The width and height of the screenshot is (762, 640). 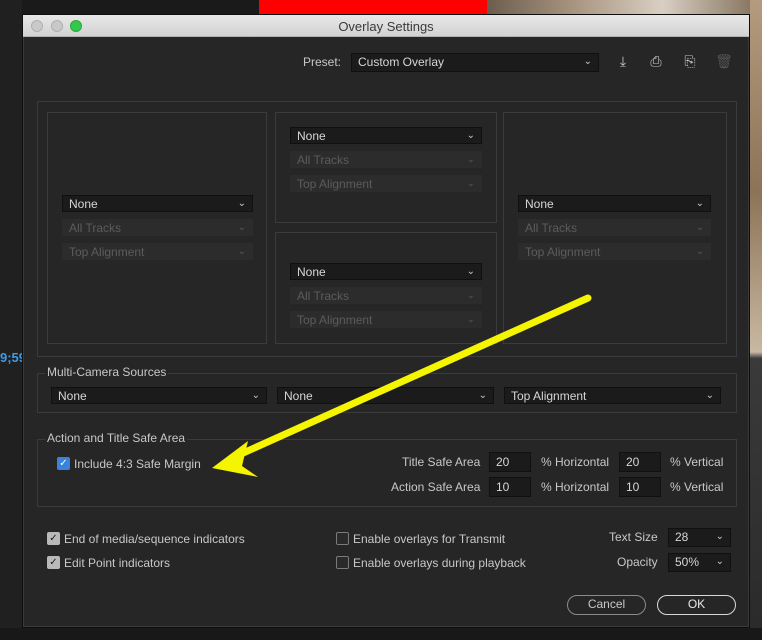 What do you see at coordinates (410, 378) in the screenshot?
I see `annotation-arrow-shaft` at bounding box center [410, 378].